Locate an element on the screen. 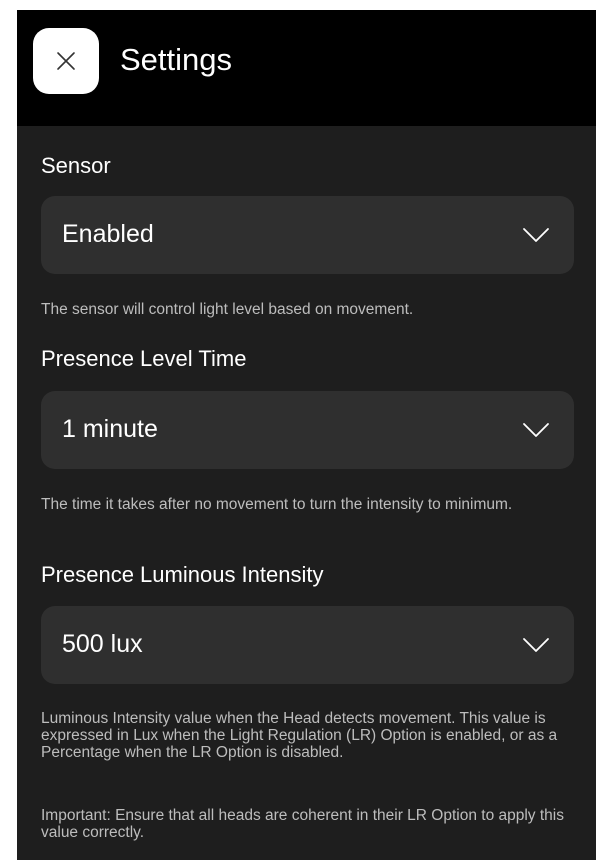  sensor-select: Enabled is located at coordinates (307, 235).